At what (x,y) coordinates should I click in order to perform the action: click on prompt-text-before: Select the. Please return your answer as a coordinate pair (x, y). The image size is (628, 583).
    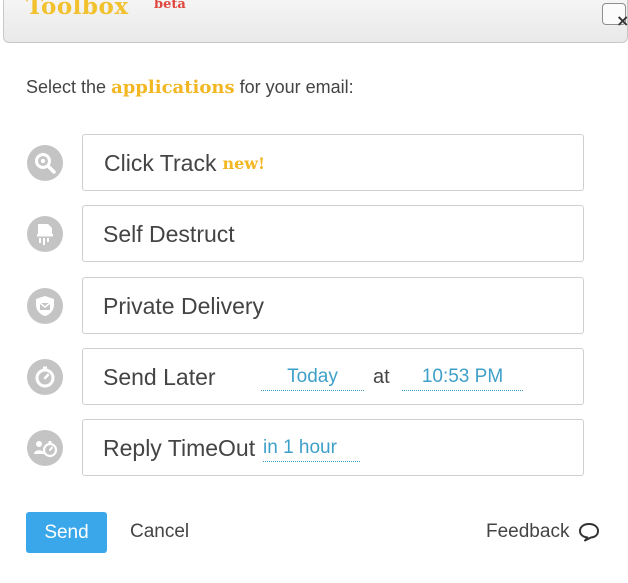
    Looking at the image, I should click on (69, 87).